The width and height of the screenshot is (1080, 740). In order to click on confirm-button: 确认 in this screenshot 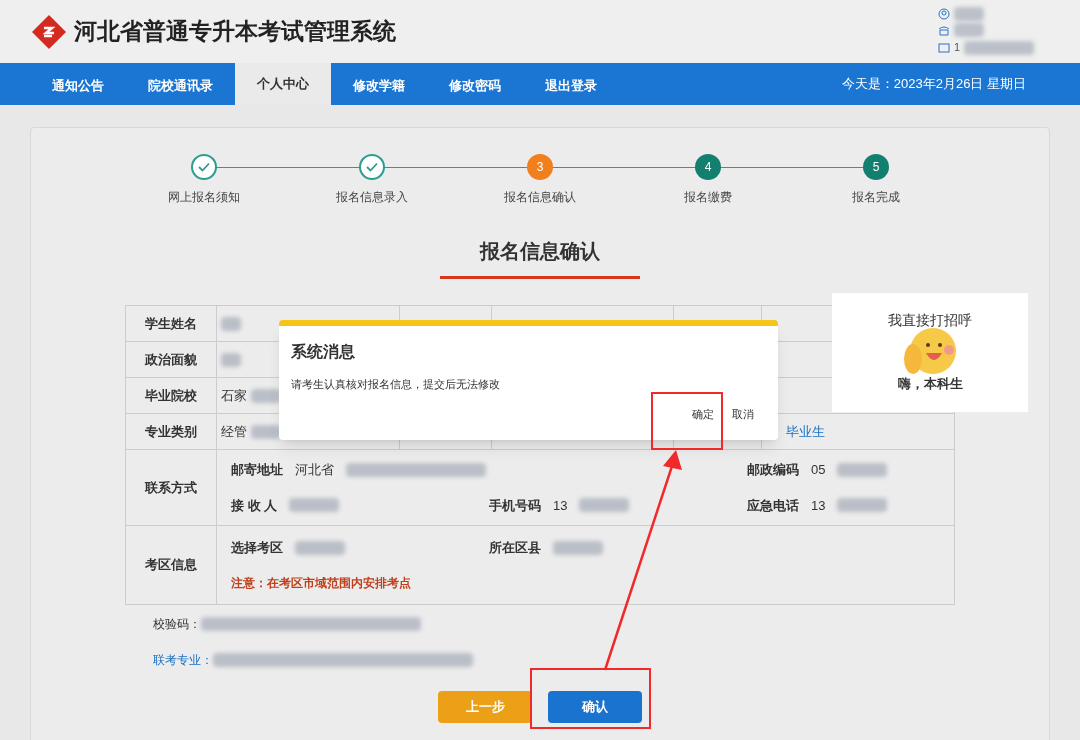, I will do `click(595, 707)`.